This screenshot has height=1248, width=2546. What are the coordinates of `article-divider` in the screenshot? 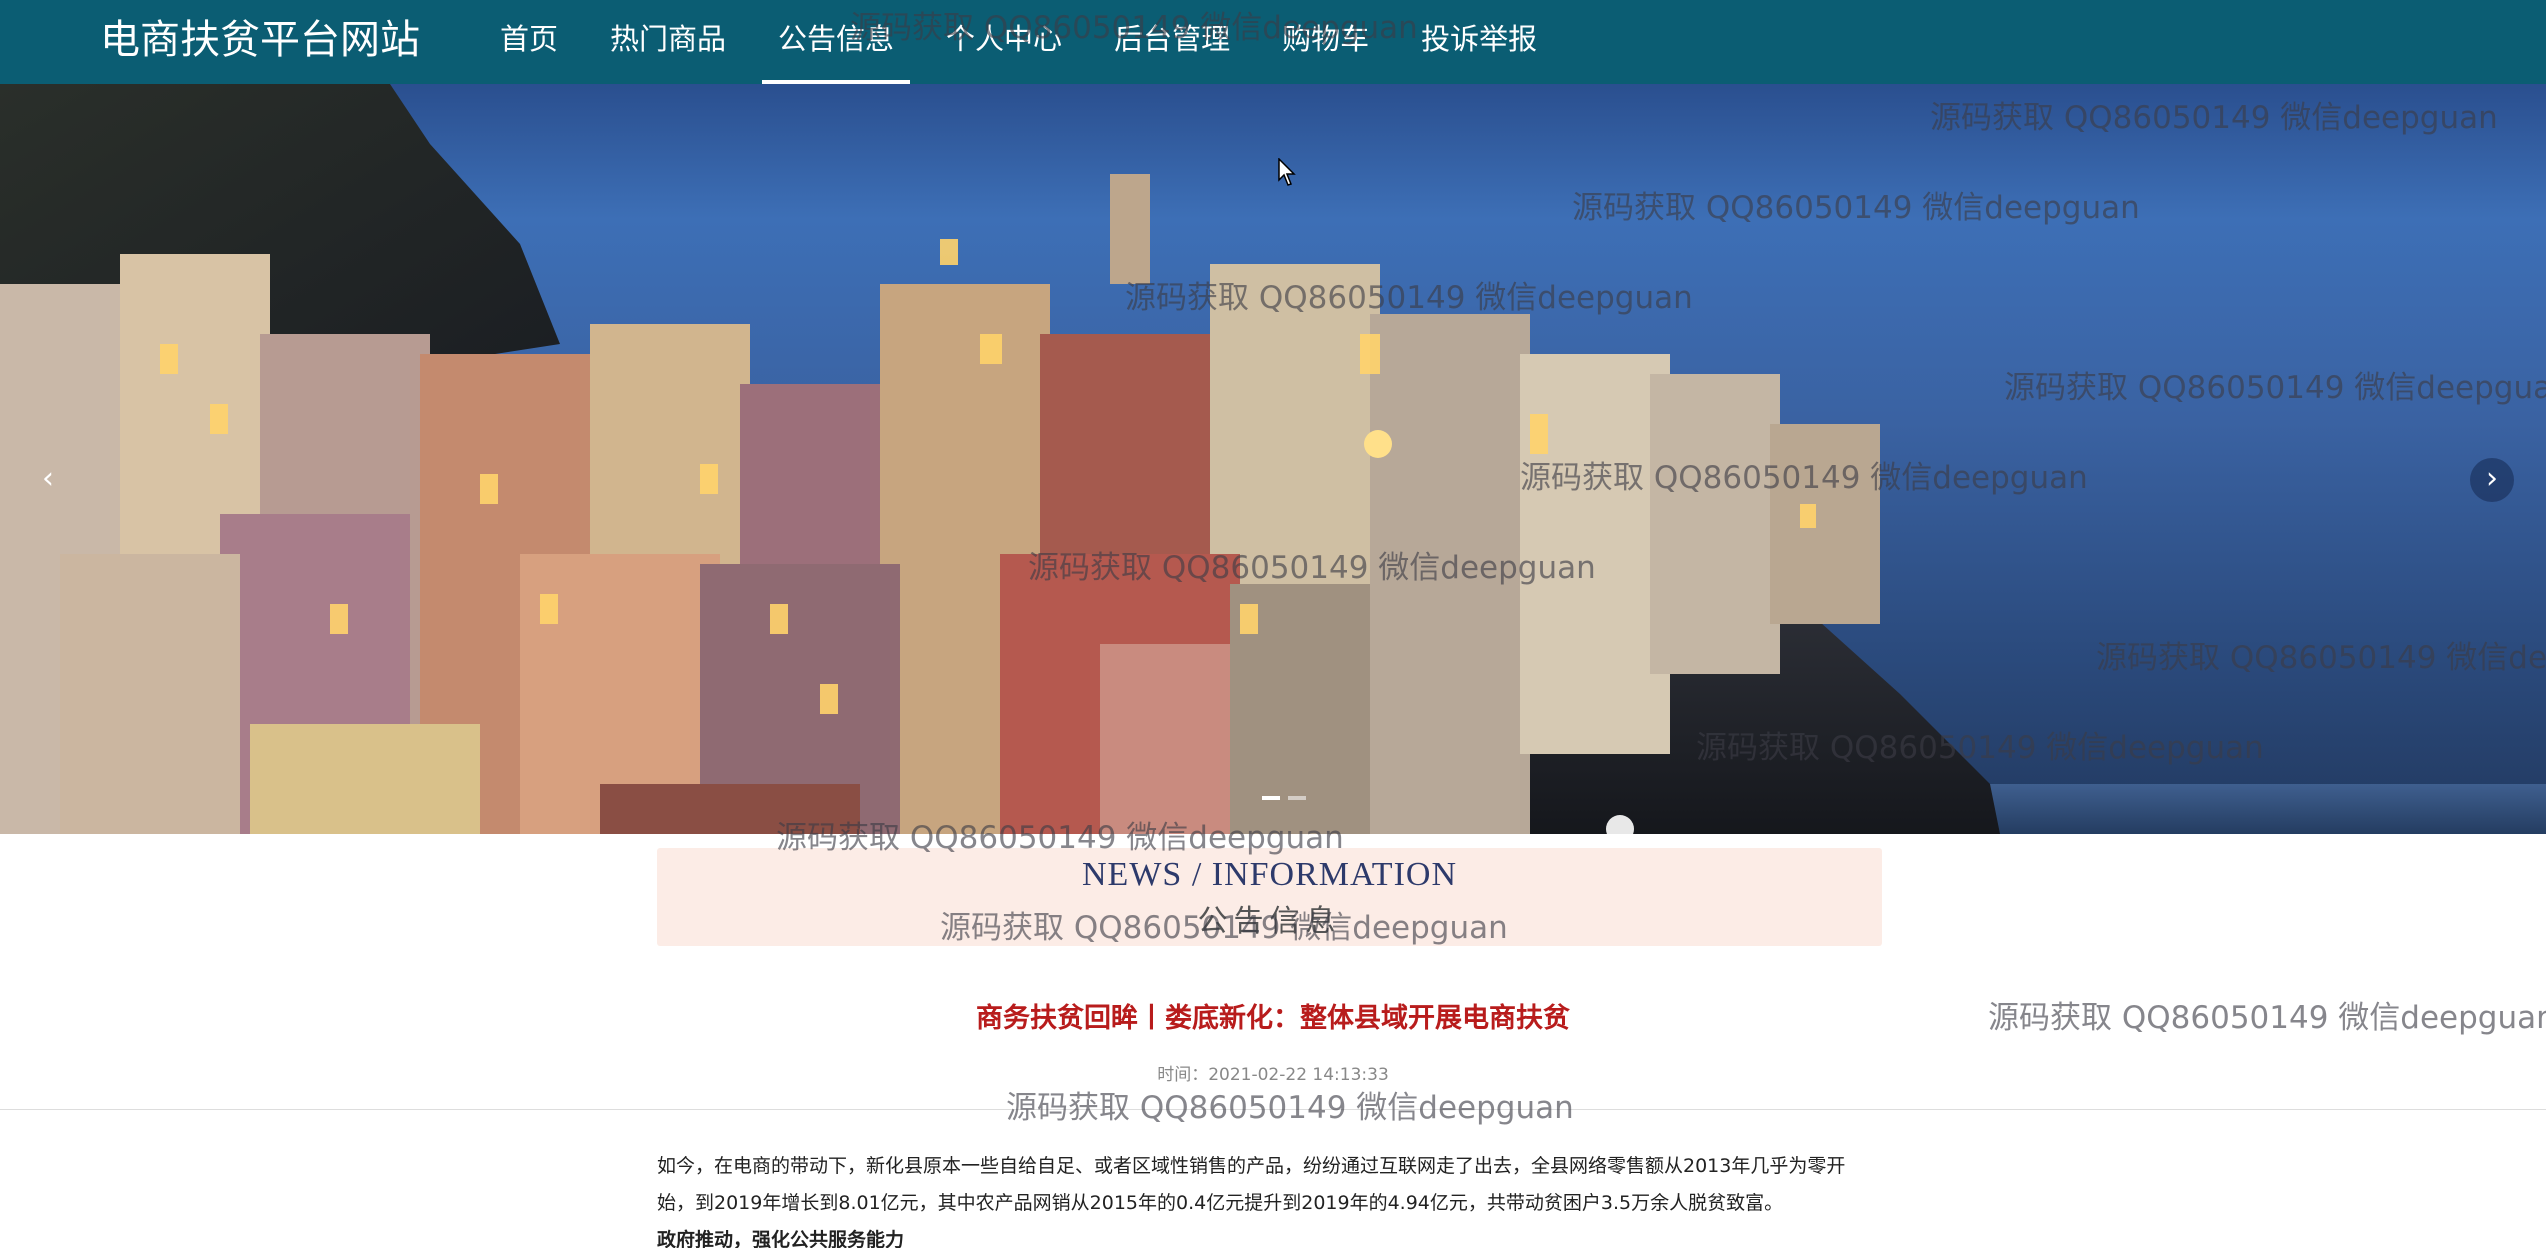 It's located at (1273, 1109).